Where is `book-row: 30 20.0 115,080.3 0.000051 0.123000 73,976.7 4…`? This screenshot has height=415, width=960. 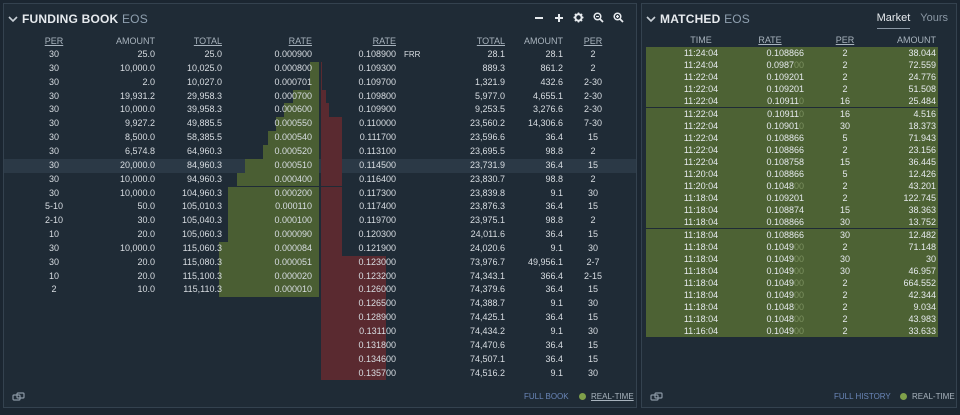
book-row: 30 20.0 115,080.3 0.000051 0.123000 73,976.7 4… is located at coordinates (320, 262).